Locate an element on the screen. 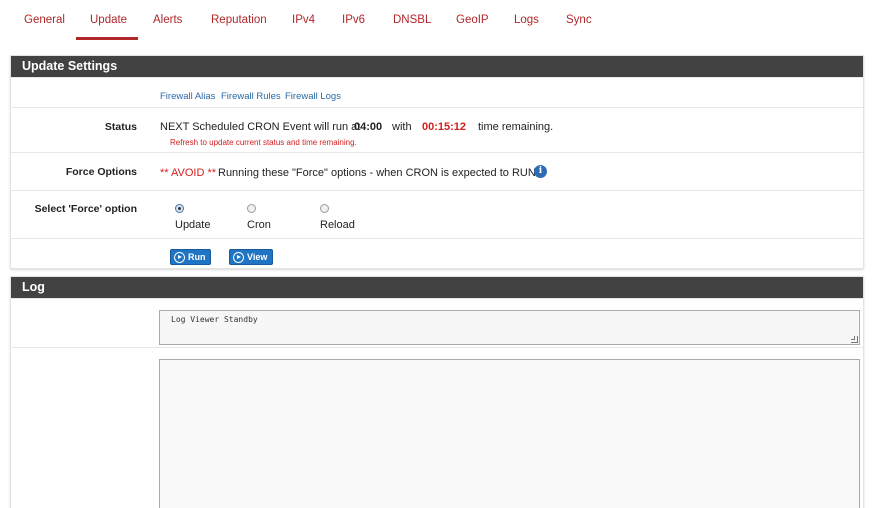 Image resolution: width=883 pixels, height=508 pixels. force-options-label: Force Options is located at coordinates (101, 172).